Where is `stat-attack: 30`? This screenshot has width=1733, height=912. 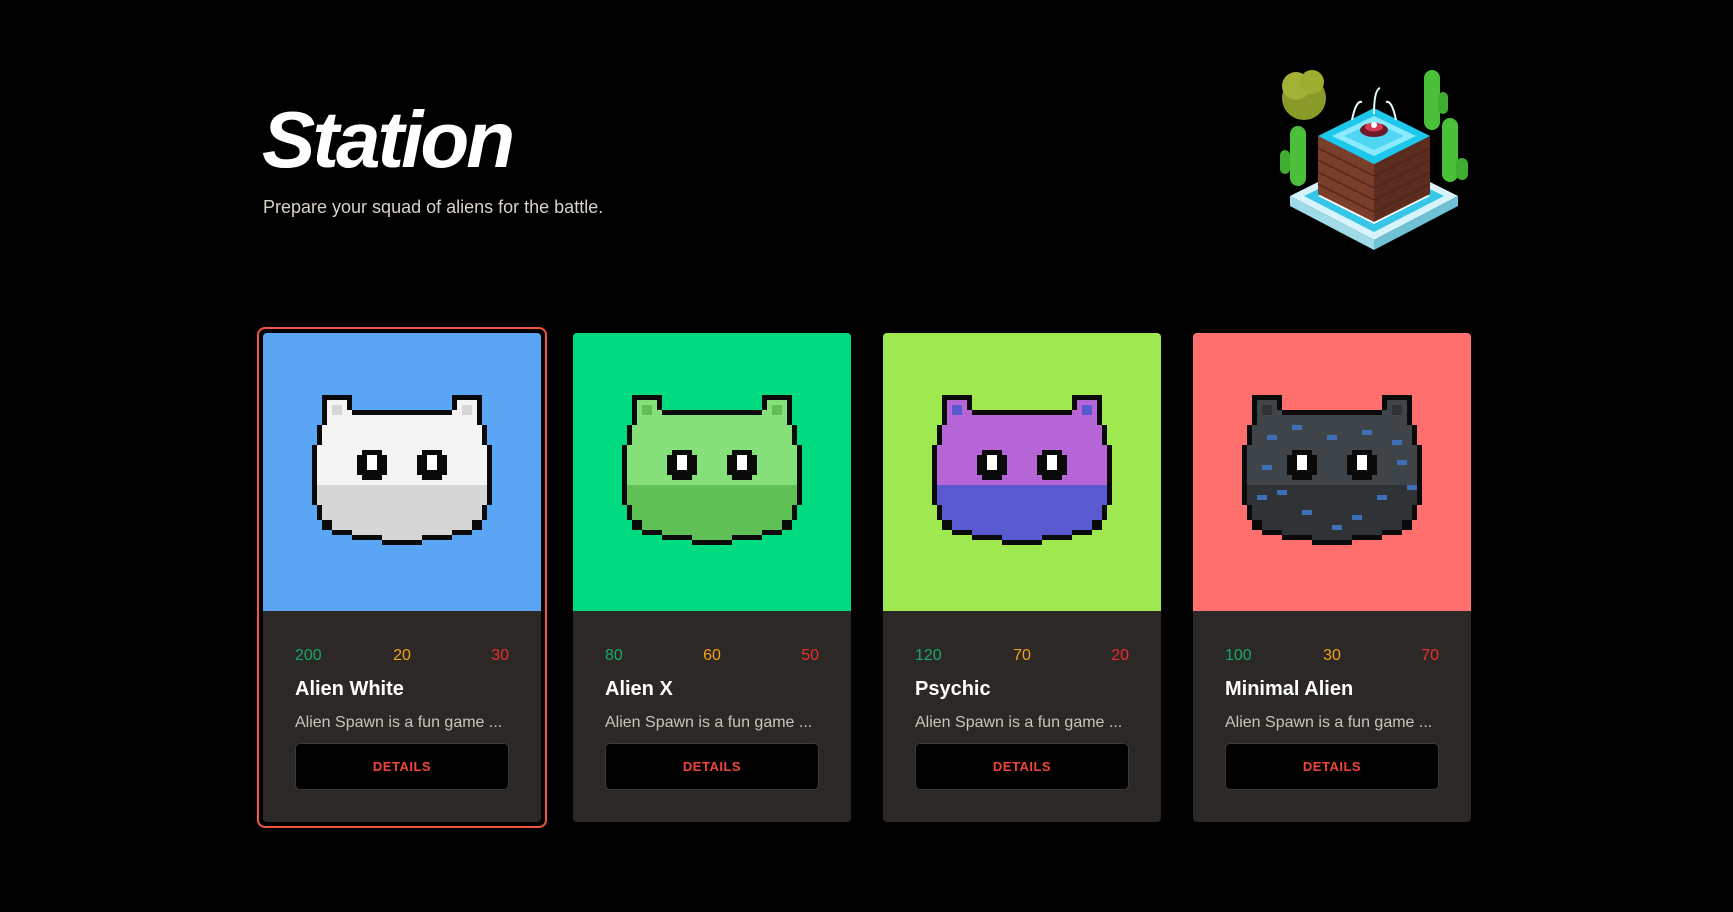
stat-attack: 30 is located at coordinates (1332, 655).